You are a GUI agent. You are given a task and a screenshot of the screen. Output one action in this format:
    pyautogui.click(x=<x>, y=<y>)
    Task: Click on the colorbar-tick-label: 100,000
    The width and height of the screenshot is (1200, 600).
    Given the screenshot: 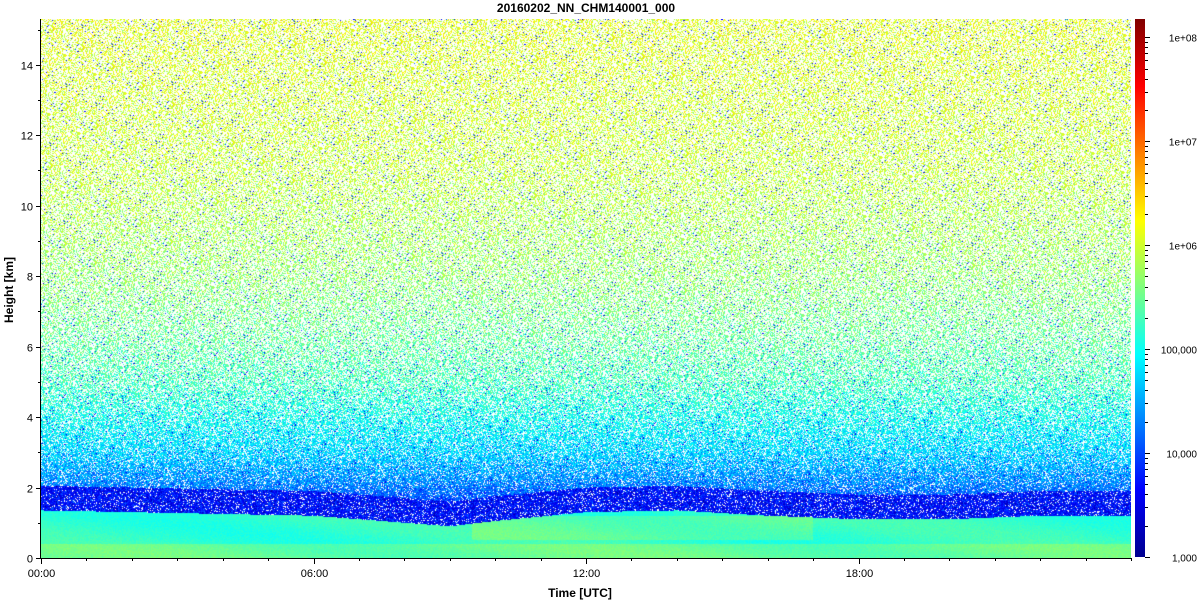 What is the action you would take?
    pyautogui.click(x=1179, y=351)
    